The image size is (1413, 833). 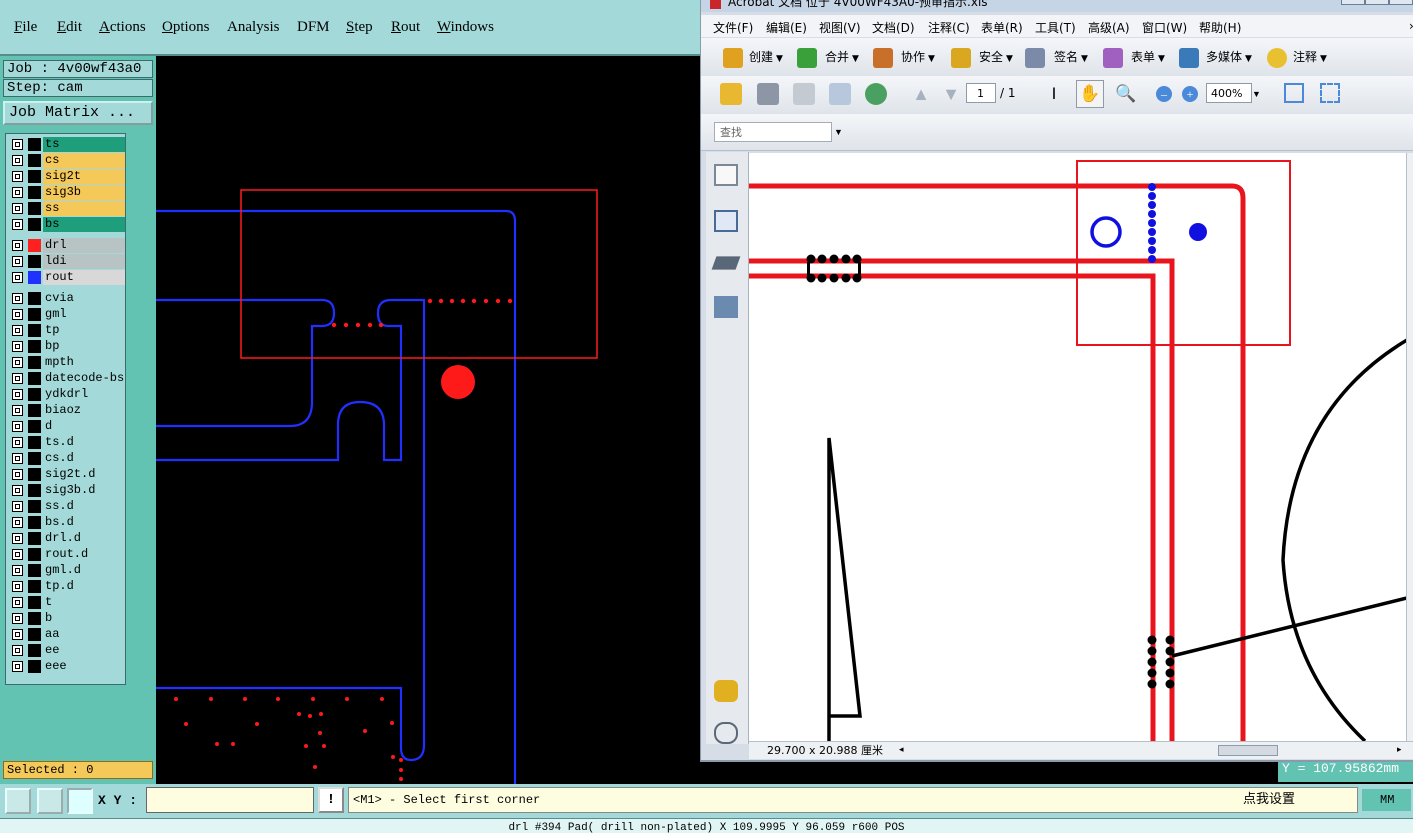 I want to click on create-button: 创建 ▼, so click(x=766, y=58).